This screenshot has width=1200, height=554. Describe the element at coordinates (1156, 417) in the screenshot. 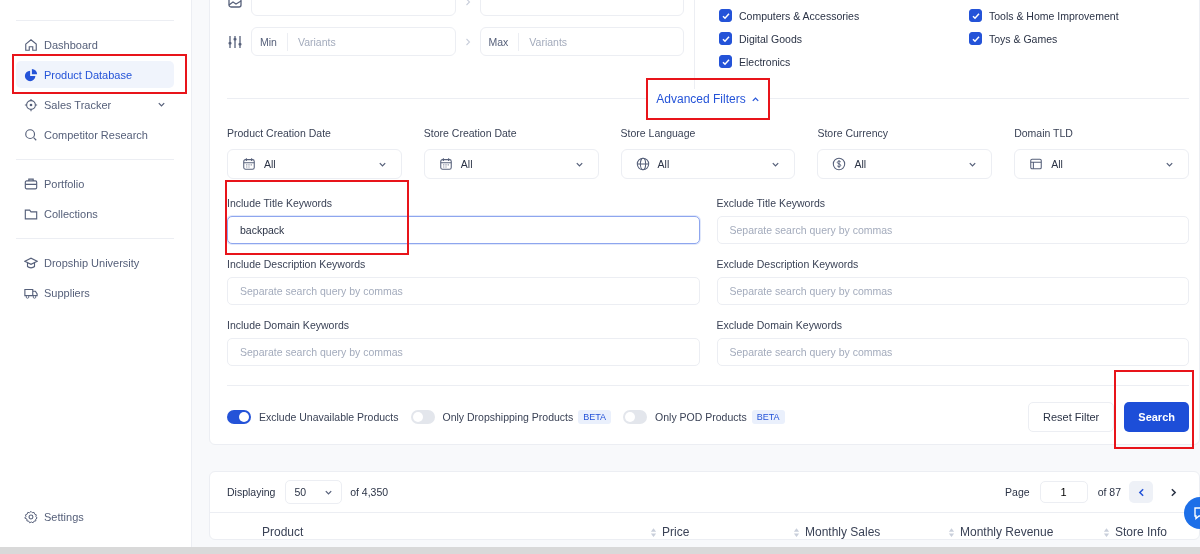

I see `search-button: Search` at that location.